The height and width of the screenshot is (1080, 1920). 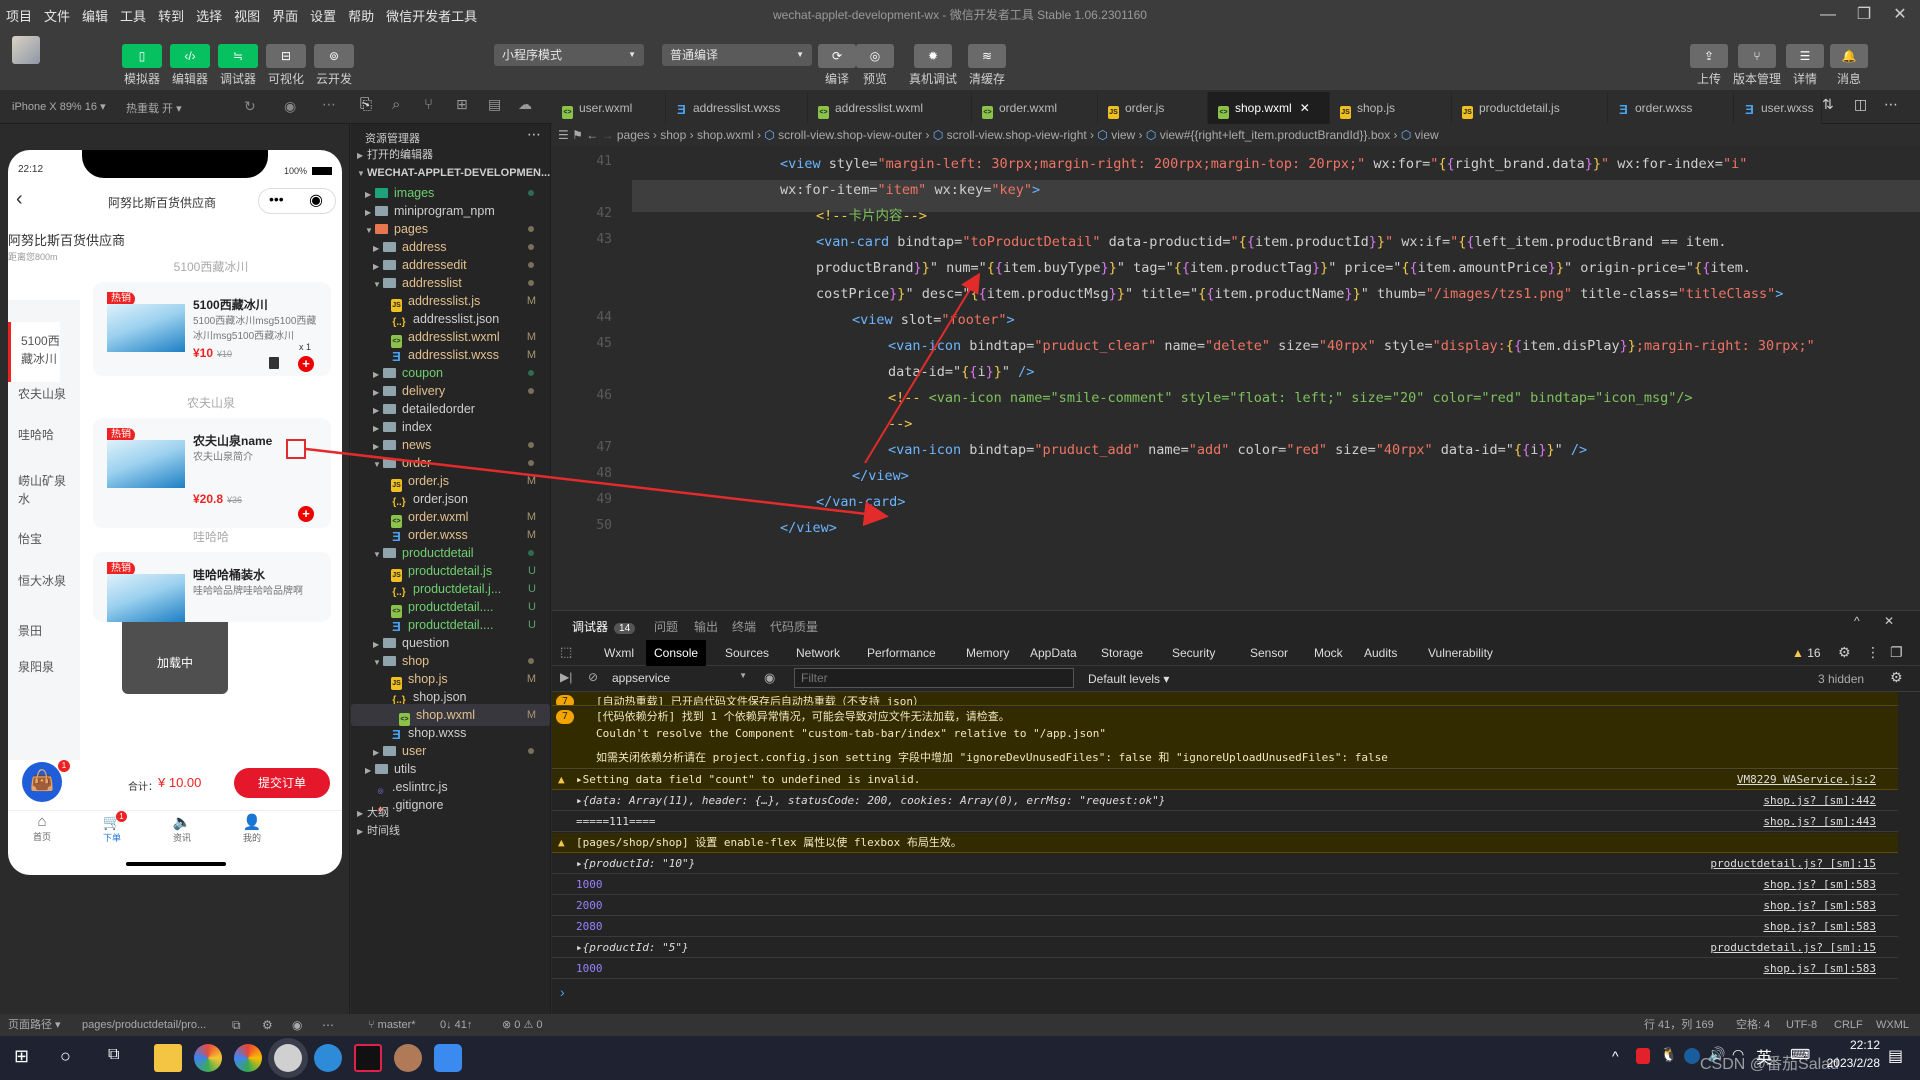 I want to click on outline-list-icon: ☰, so click(x=565, y=135).